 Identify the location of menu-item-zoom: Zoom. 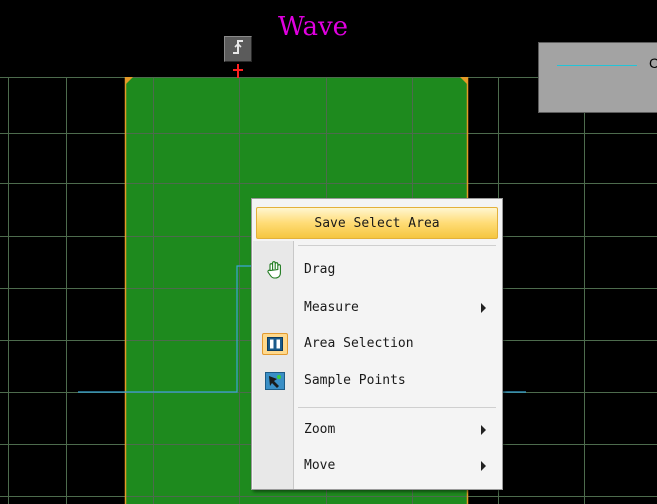
(377, 430).